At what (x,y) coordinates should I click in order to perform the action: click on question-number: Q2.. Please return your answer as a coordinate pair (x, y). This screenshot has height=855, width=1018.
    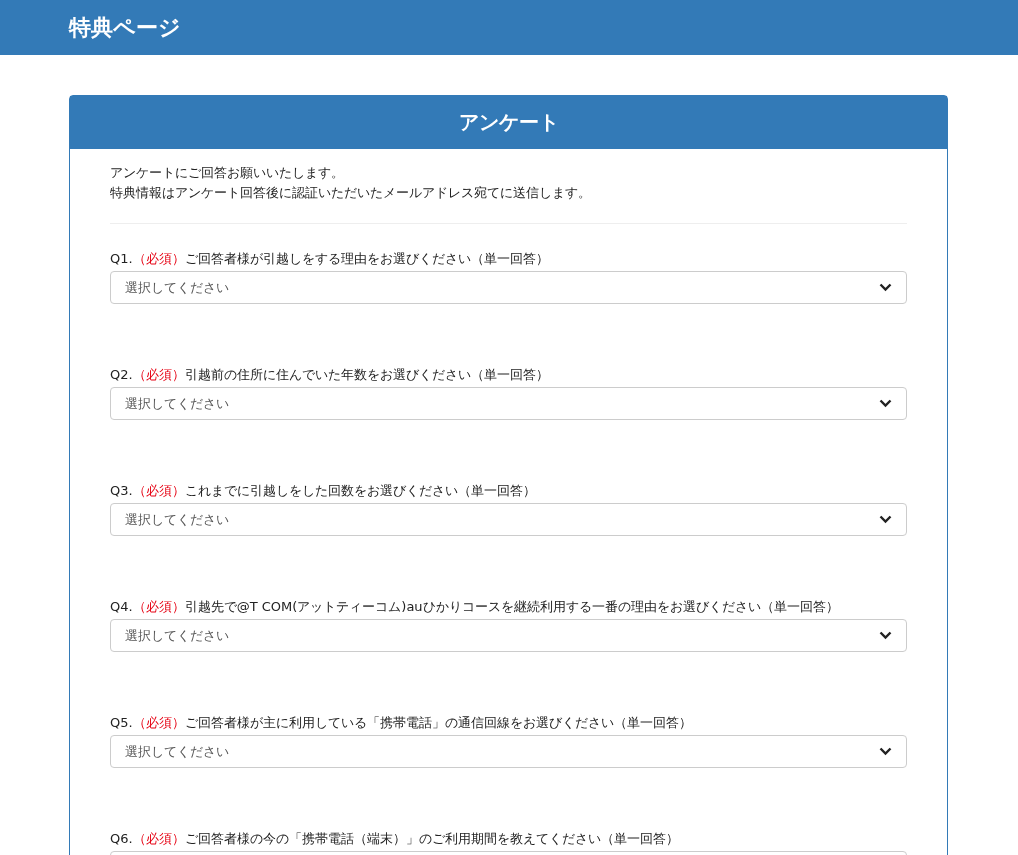
    Looking at the image, I should click on (121, 374).